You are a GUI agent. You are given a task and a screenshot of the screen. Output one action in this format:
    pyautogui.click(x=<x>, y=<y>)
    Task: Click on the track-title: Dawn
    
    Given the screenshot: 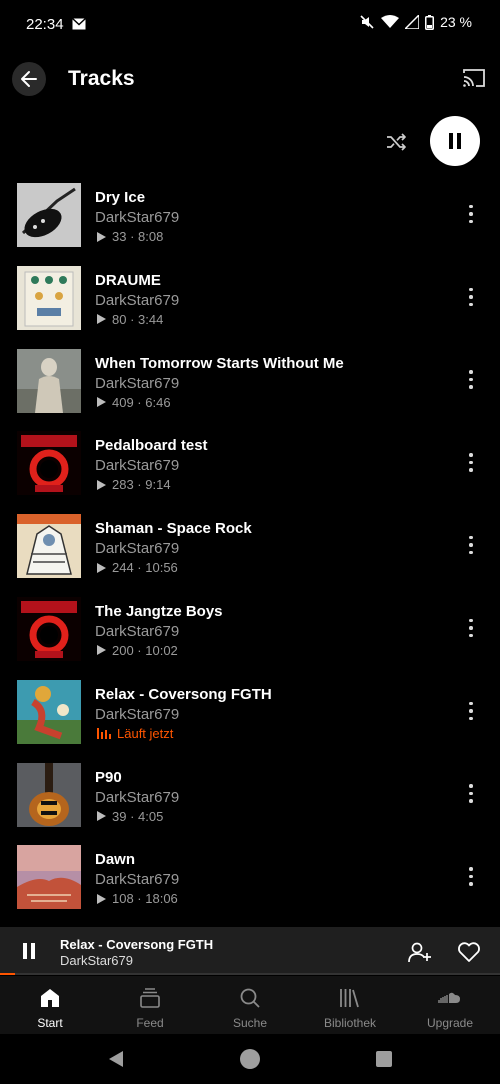 What is the action you would take?
    pyautogui.click(x=115, y=860)
    